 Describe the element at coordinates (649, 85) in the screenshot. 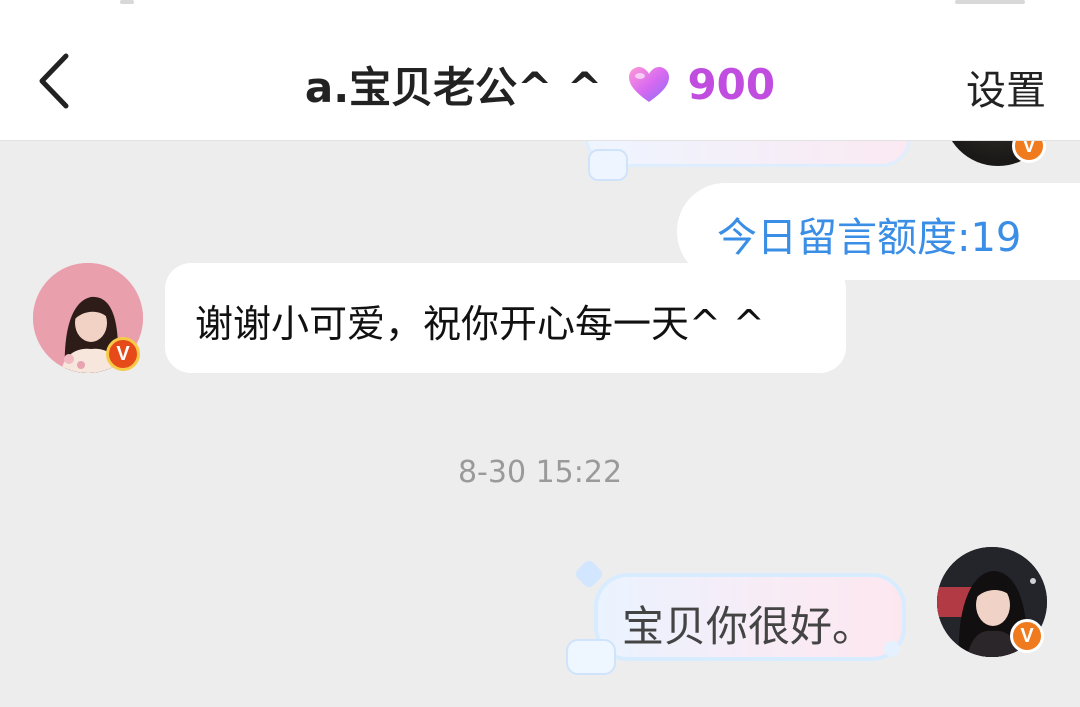

I see `heart-icon` at that location.